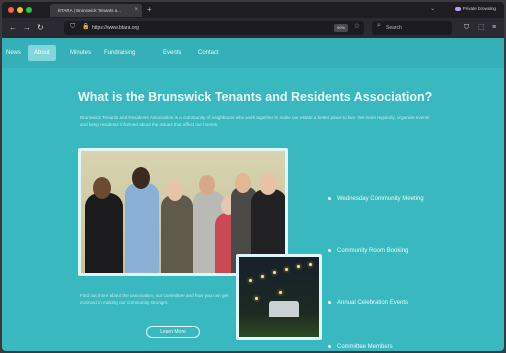 The height and width of the screenshot is (353, 506). What do you see at coordinates (14, 53) in the screenshot?
I see `nav-item-news: News` at bounding box center [14, 53].